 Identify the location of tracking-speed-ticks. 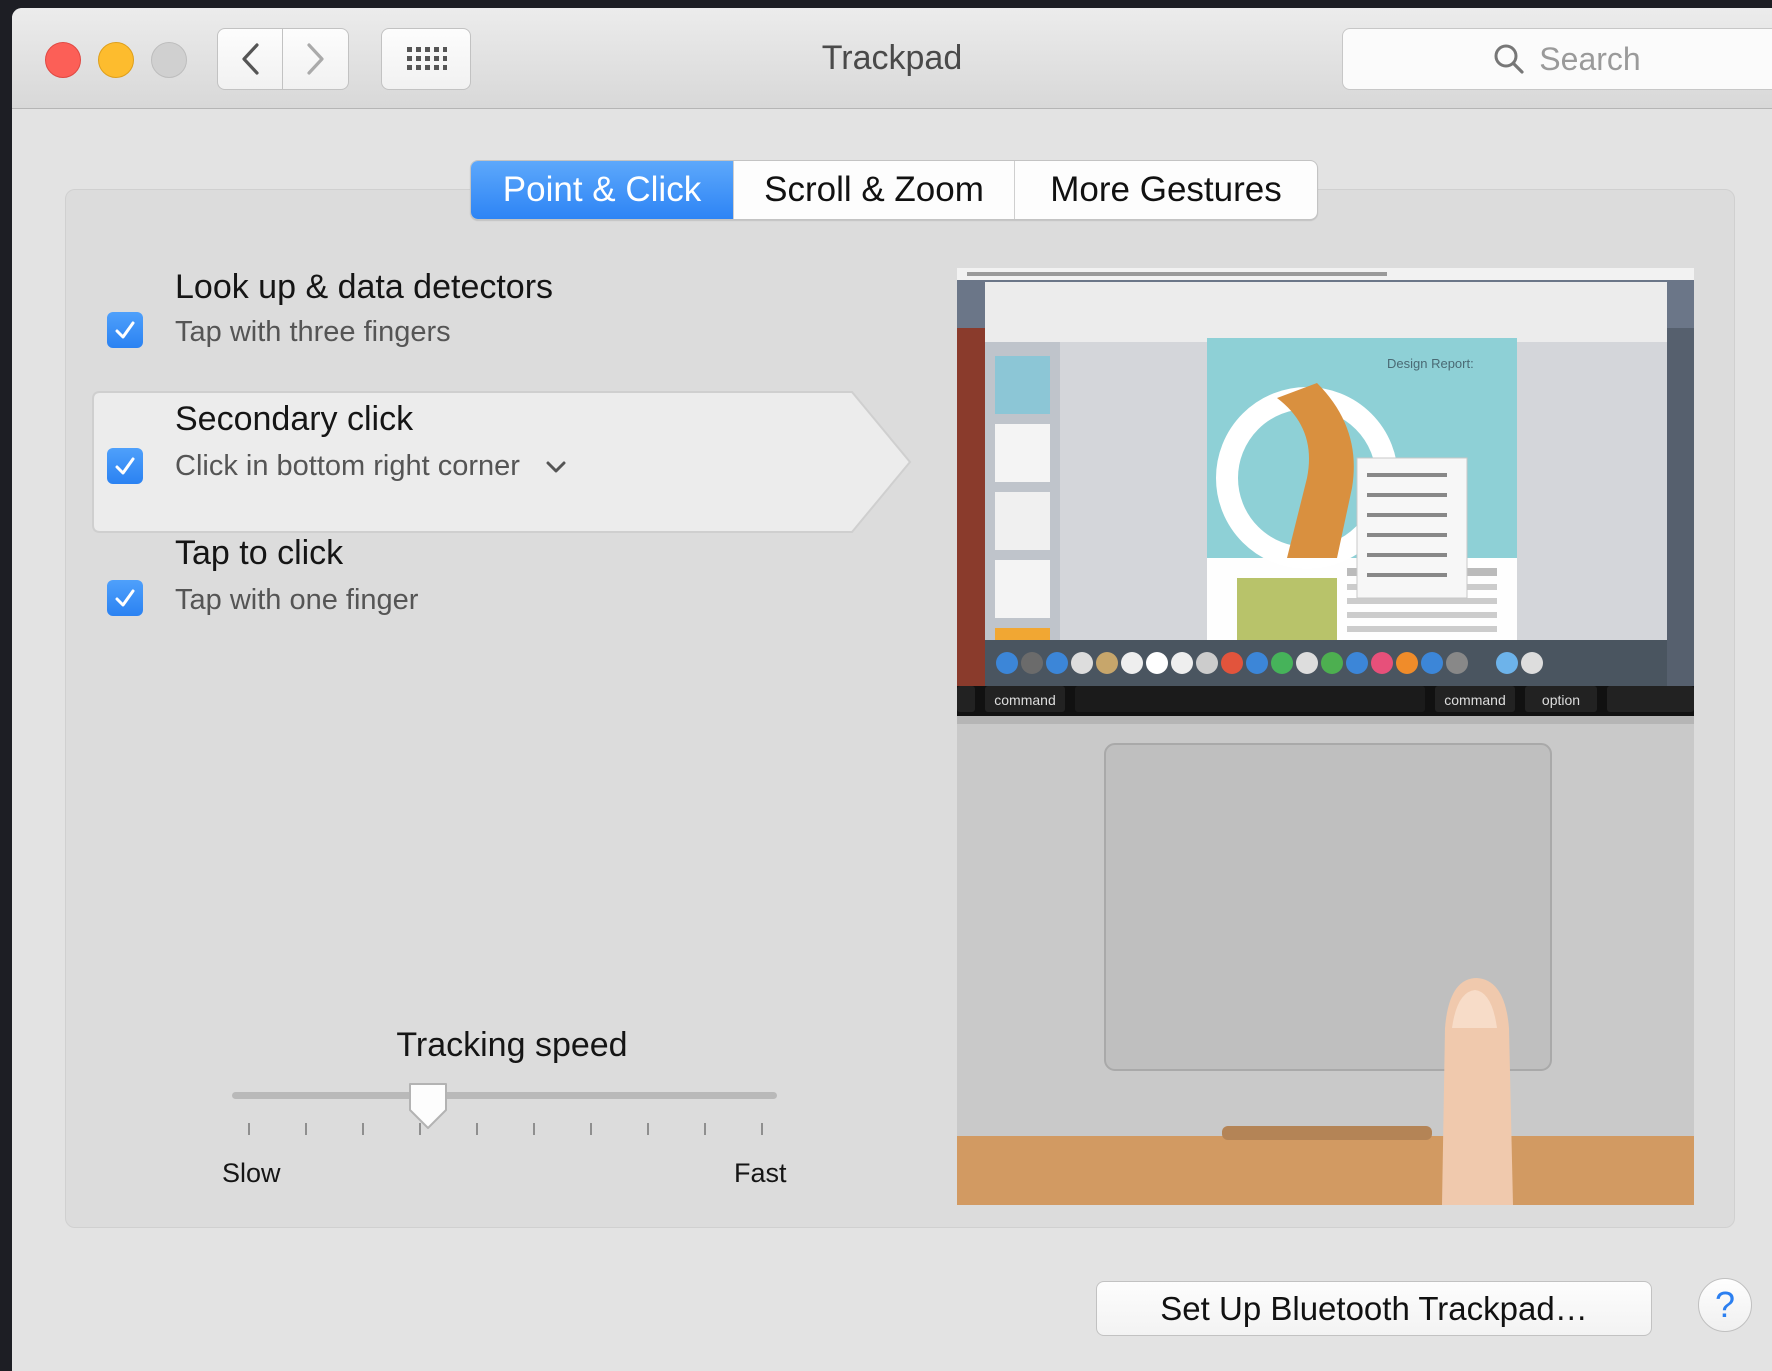
(508, 1130).